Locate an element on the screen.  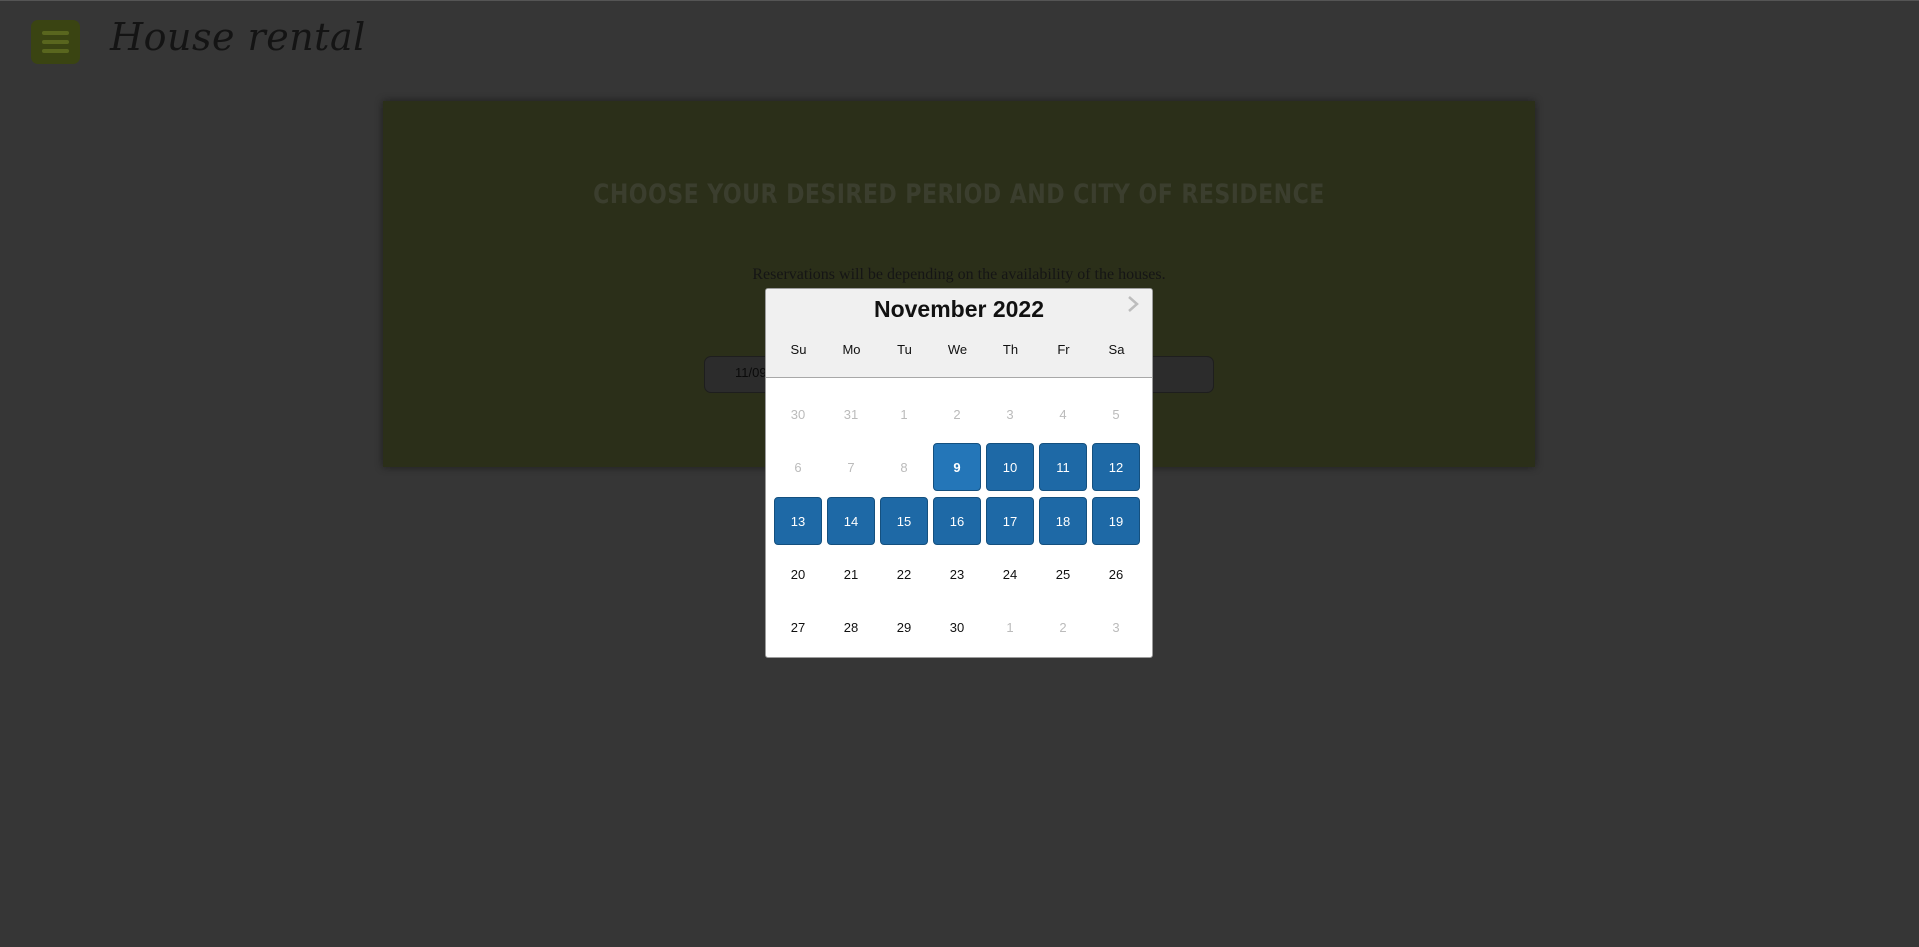
calendar-day: 4 is located at coordinates (1063, 414).